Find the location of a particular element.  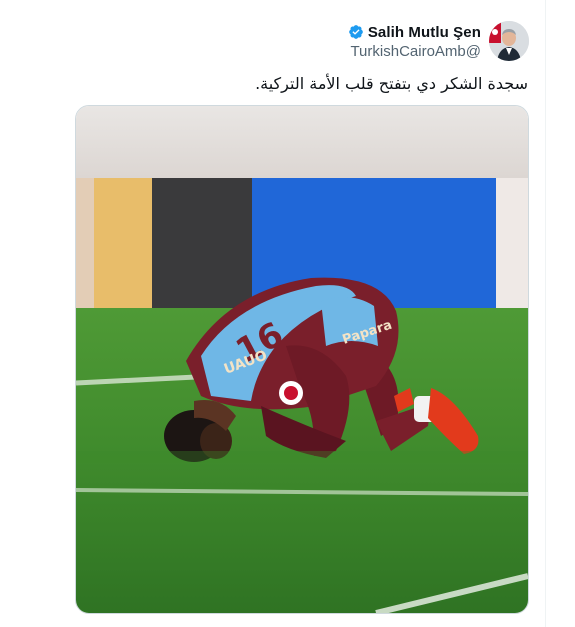

author-handle: TurkishCairoAmb@ is located at coordinates (415, 51).